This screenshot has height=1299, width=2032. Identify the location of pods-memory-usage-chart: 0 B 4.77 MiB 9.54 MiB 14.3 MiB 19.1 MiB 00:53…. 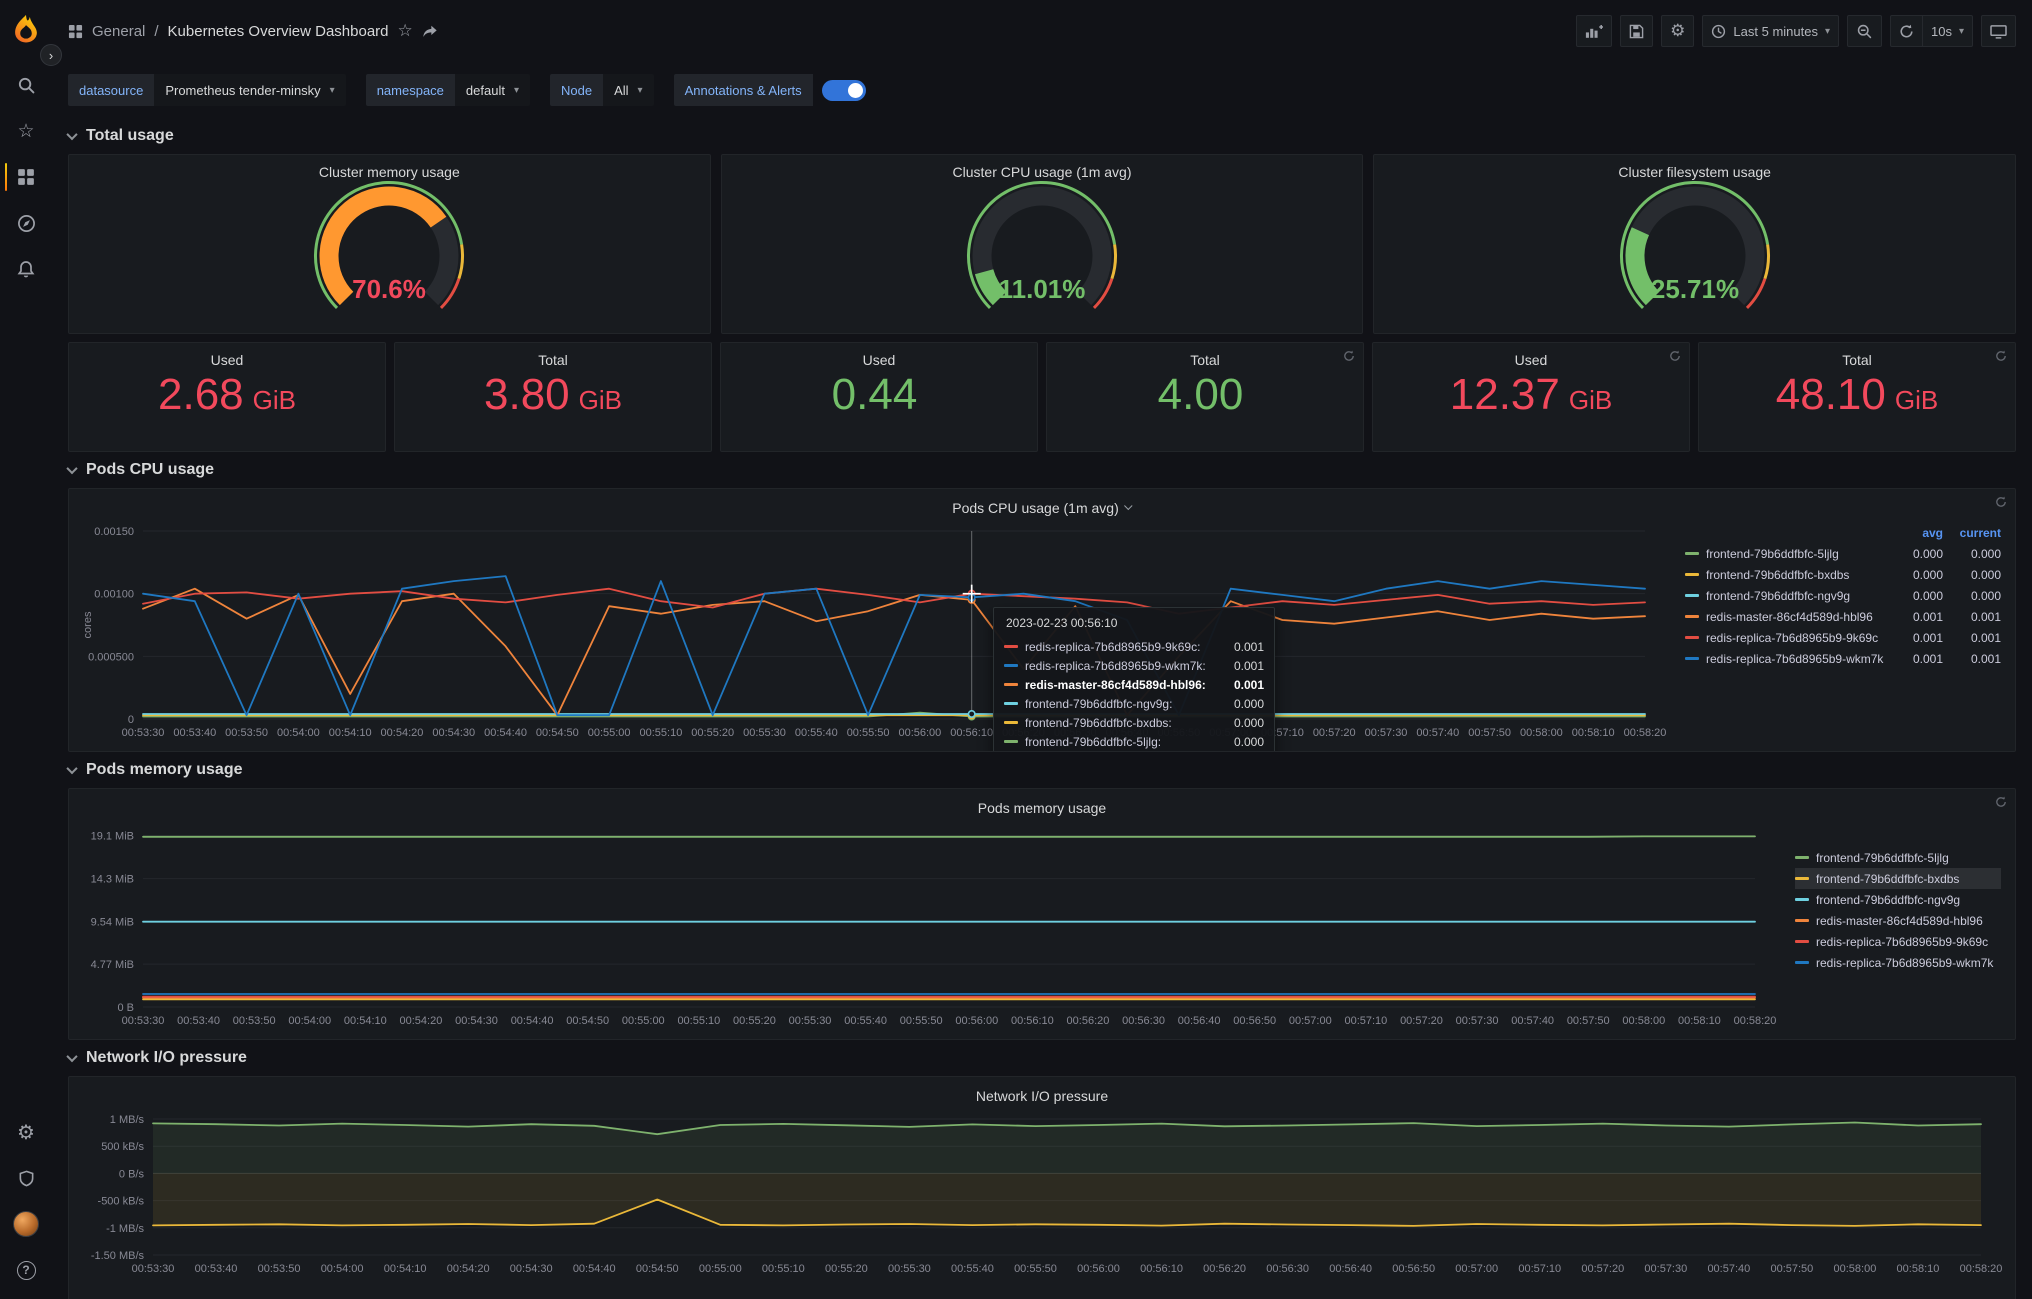
(930, 928).